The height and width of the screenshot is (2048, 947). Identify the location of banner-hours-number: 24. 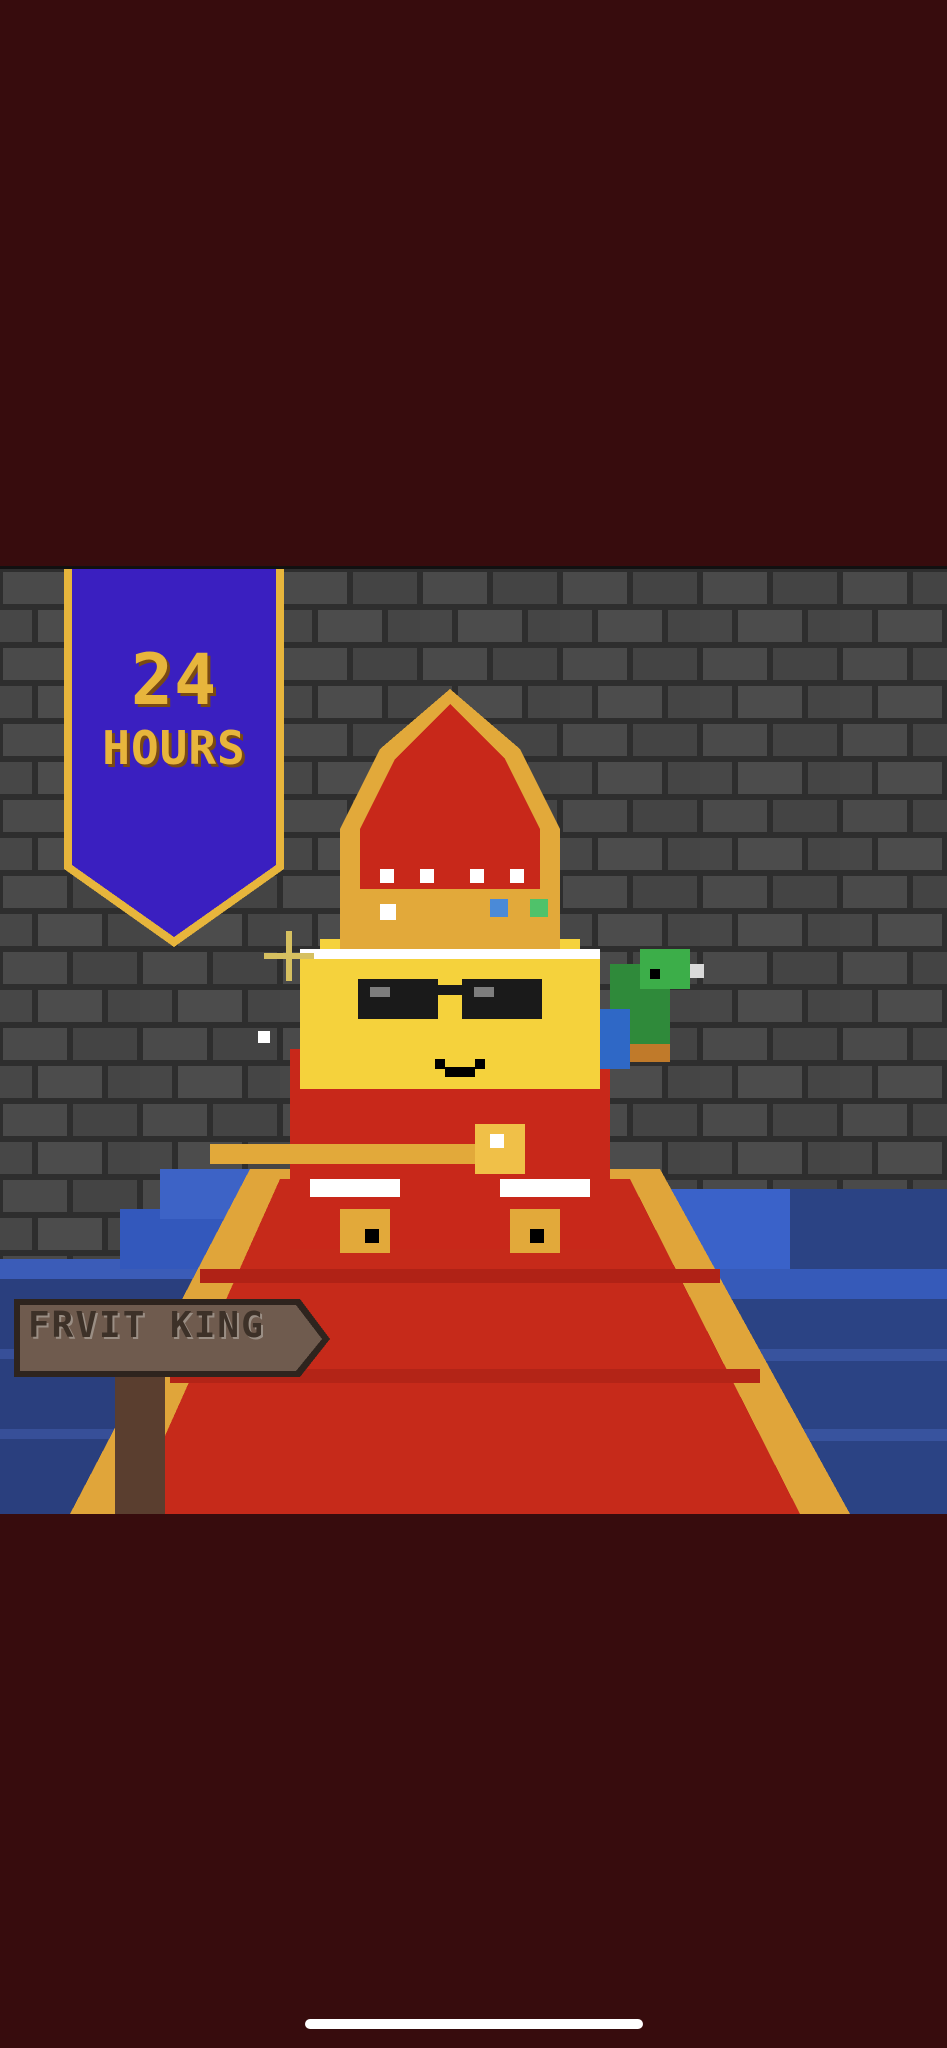
(174, 680).